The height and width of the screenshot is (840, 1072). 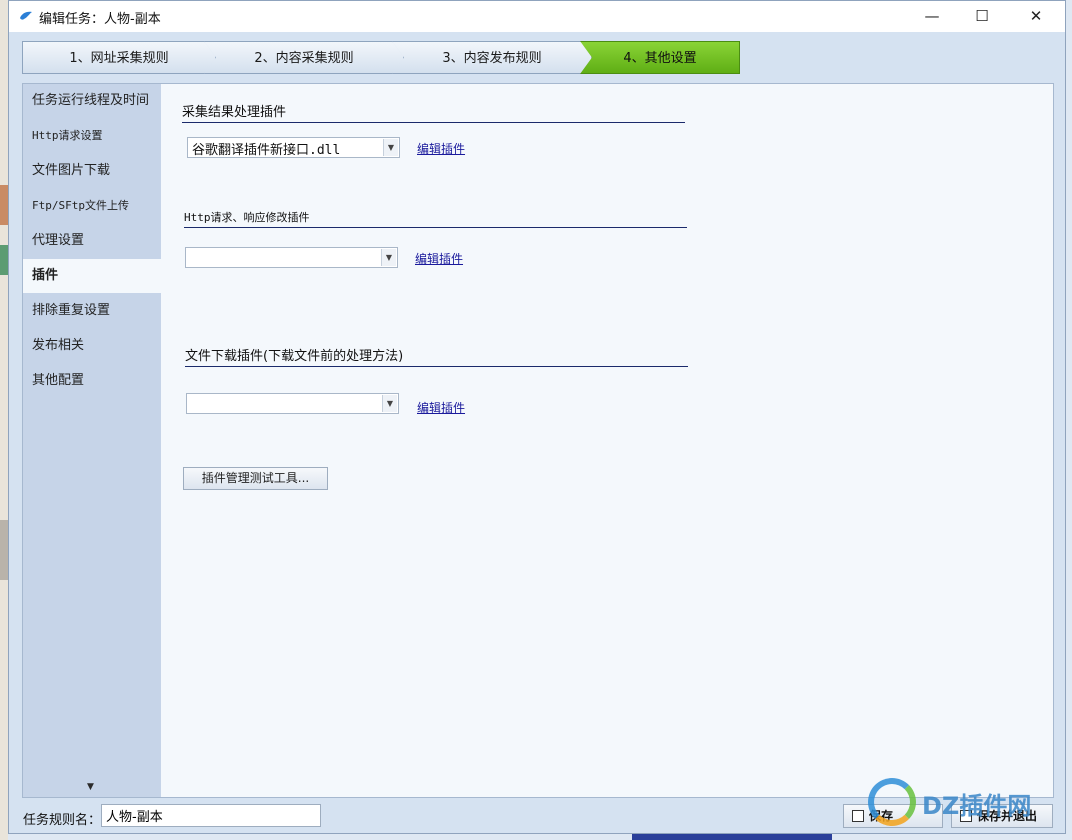 I want to click on sidebar-item-other-config: 其他配置, so click(x=92, y=381).